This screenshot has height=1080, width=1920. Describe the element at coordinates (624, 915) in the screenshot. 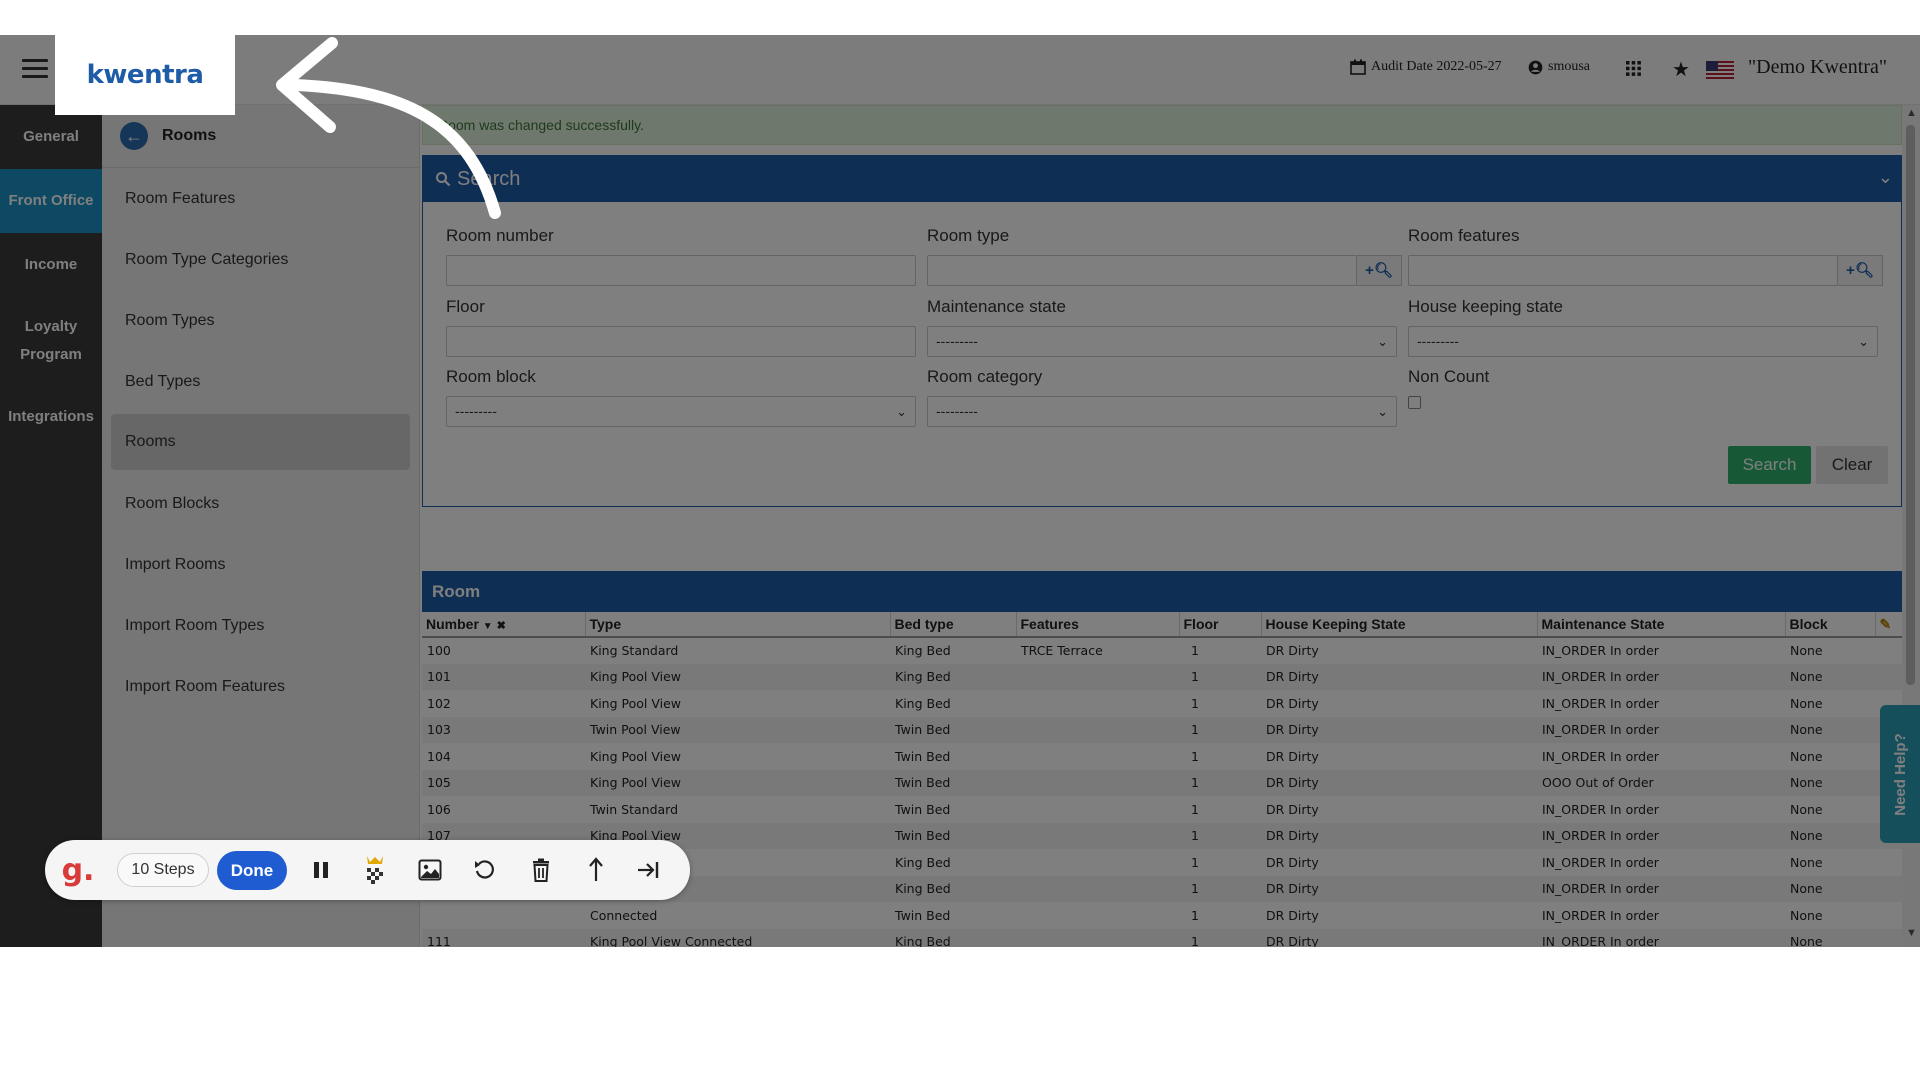

I see `cell-type: Connected` at that location.